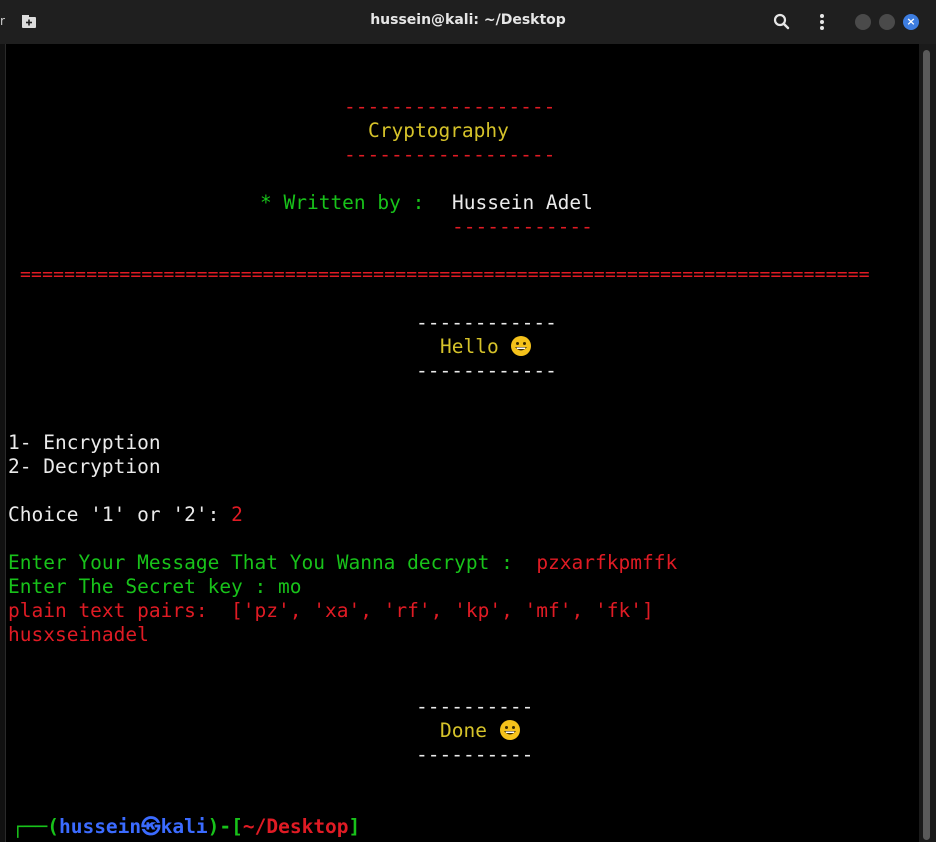  Describe the element at coordinates (486, 370) in the screenshot. I see `hello-dashes-bottom: ------------` at that location.